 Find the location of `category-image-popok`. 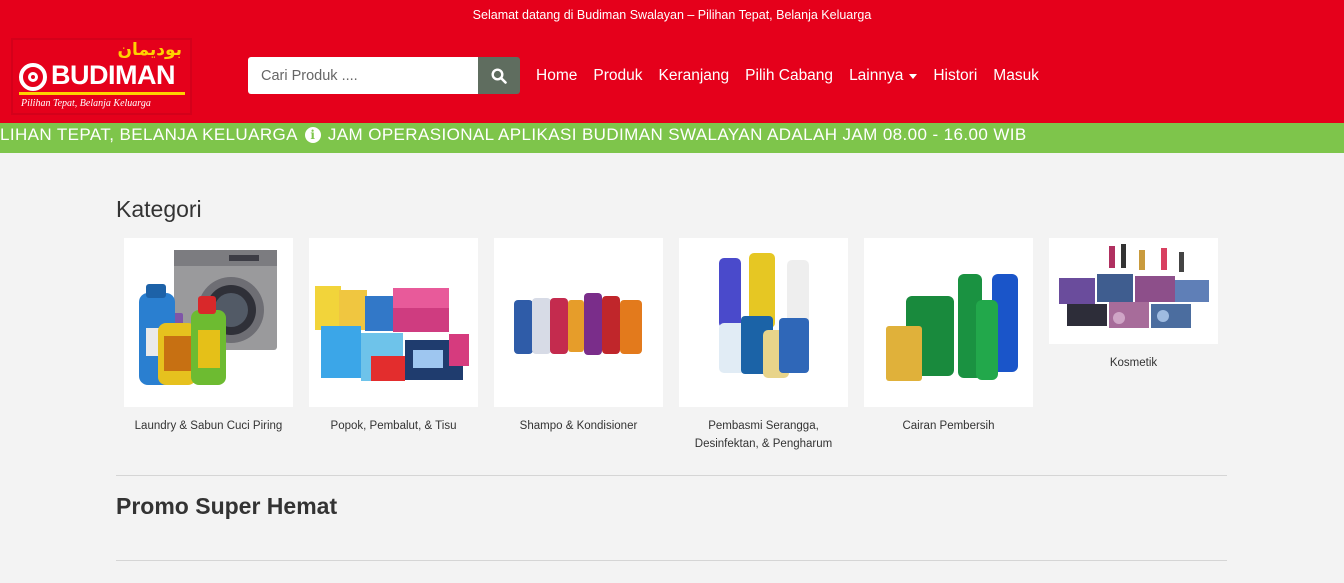

category-image-popok is located at coordinates (393, 322).